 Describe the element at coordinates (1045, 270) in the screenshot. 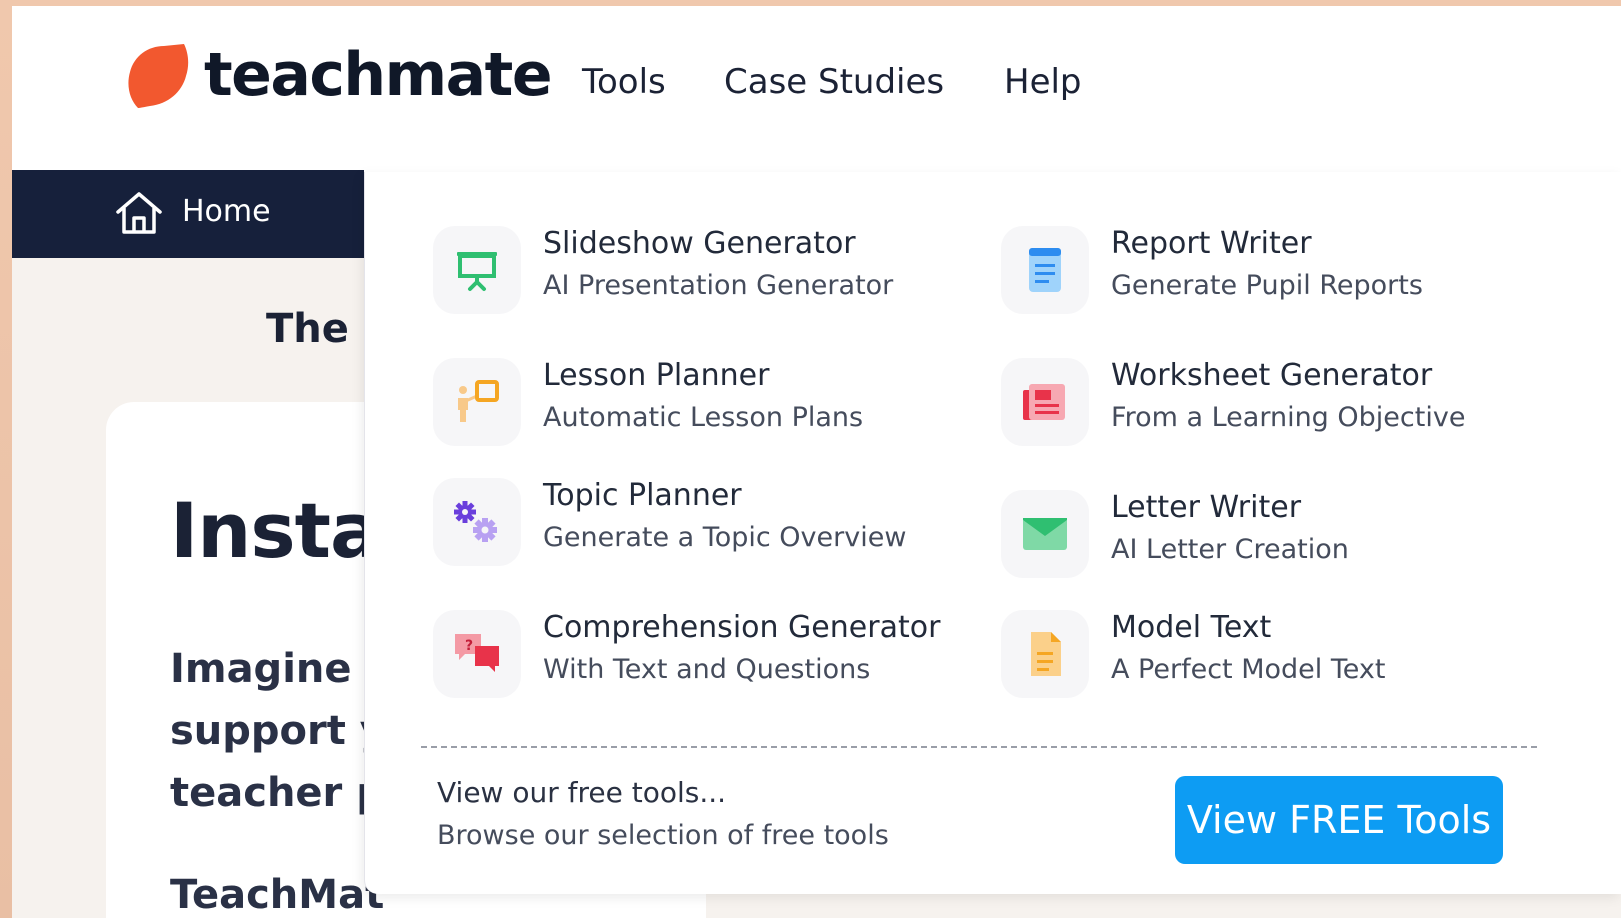

I see `document-icon` at that location.